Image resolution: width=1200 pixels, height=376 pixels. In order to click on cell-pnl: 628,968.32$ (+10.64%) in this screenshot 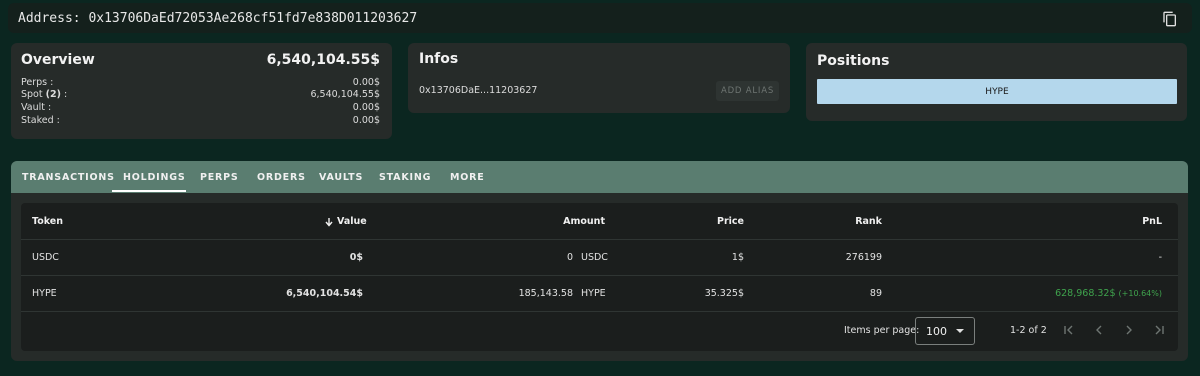, I will do `click(1108, 293)`.